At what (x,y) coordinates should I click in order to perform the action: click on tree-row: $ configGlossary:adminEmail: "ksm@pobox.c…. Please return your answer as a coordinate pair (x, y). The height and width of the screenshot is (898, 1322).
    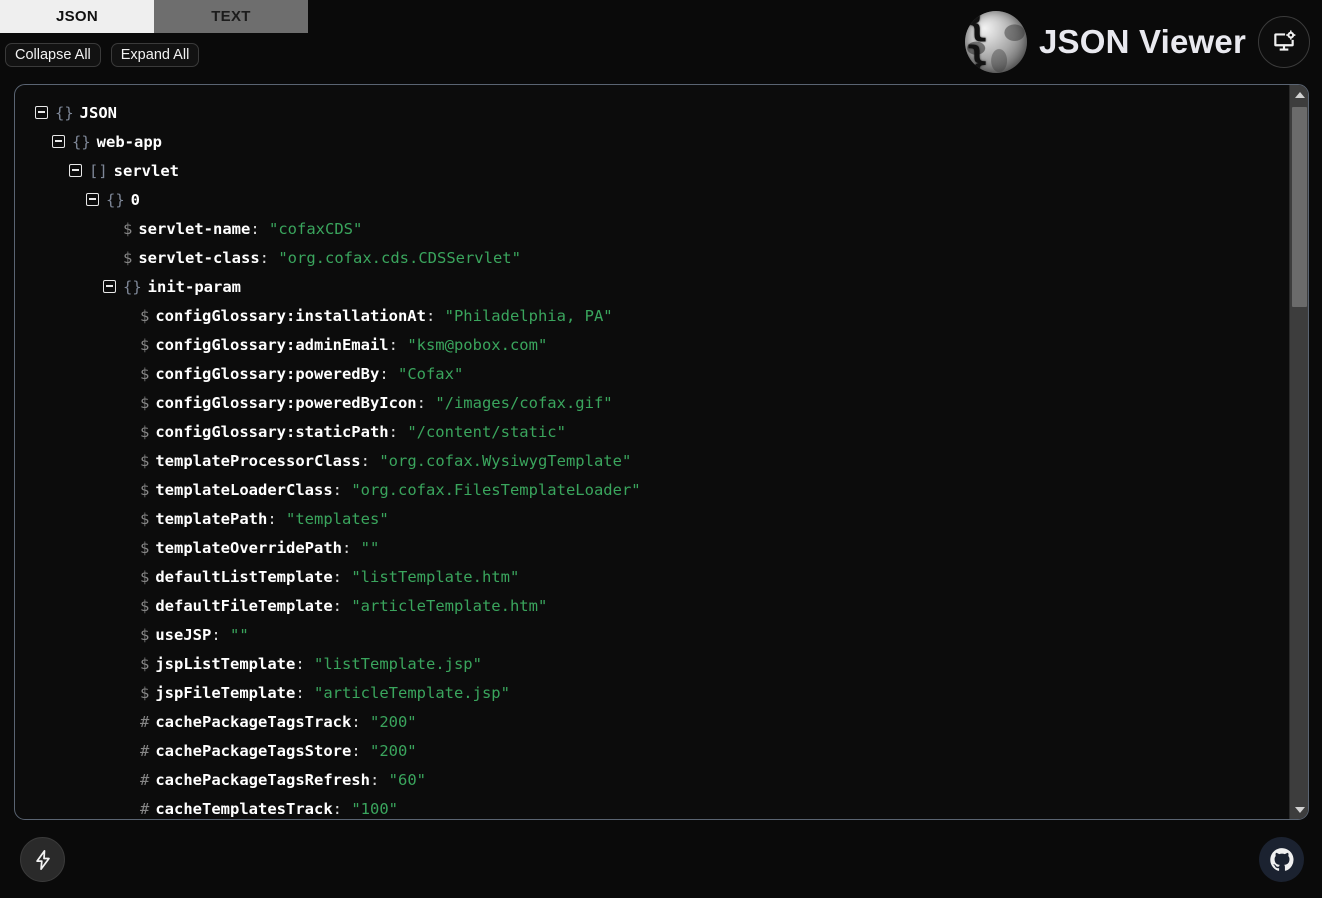
    Looking at the image, I should click on (662, 345).